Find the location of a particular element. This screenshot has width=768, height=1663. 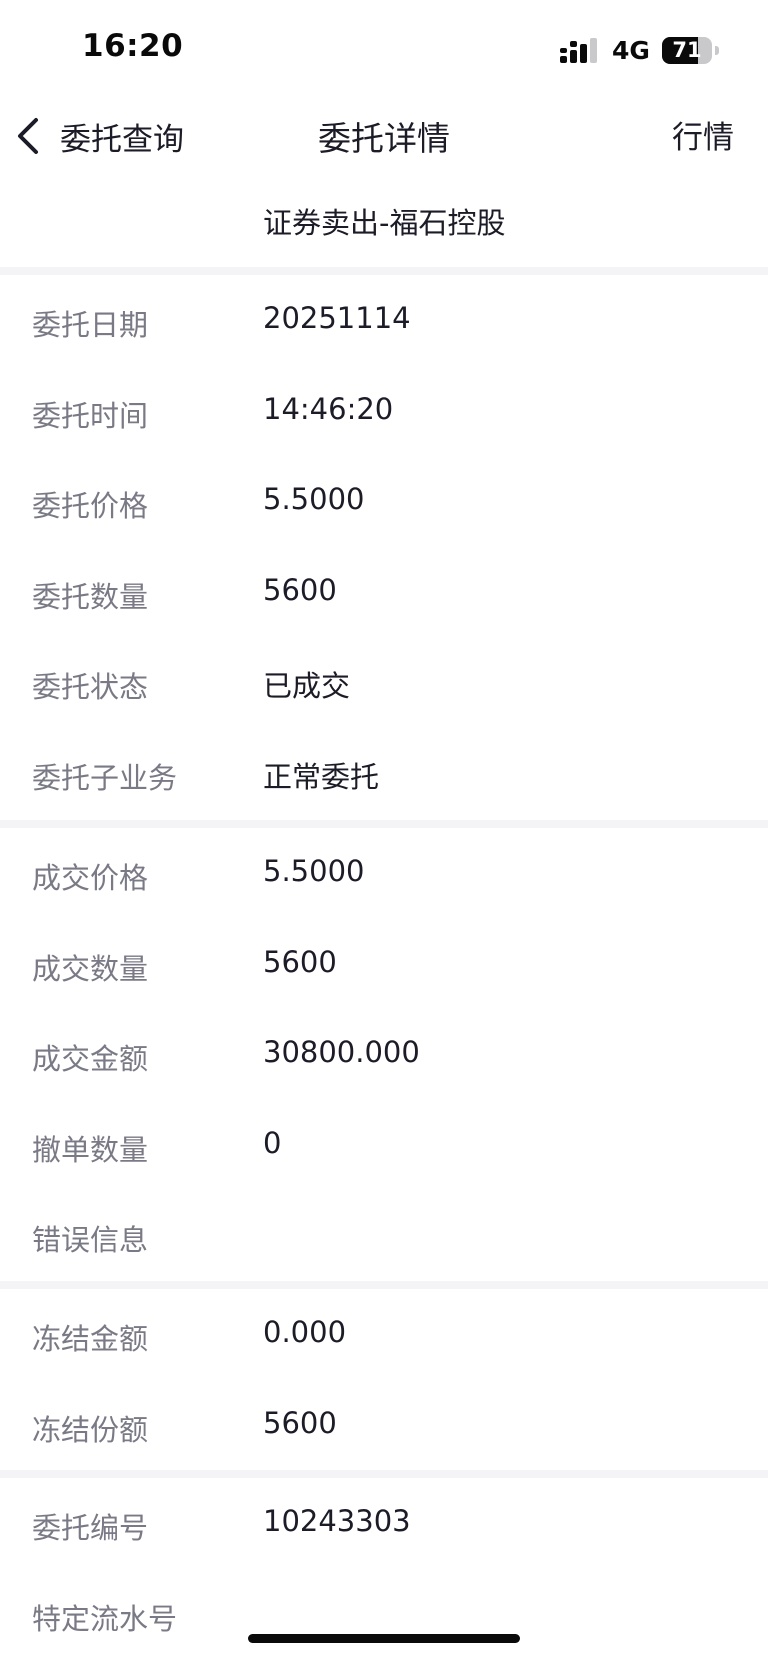

page-title: 委托详情 is located at coordinates (384, 138).